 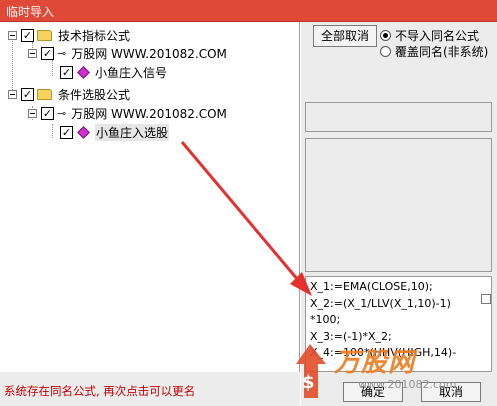 What do you see at coordinates (398, 205) in the screenshot?
I see `preview-box` at bounding box center [398, 205].